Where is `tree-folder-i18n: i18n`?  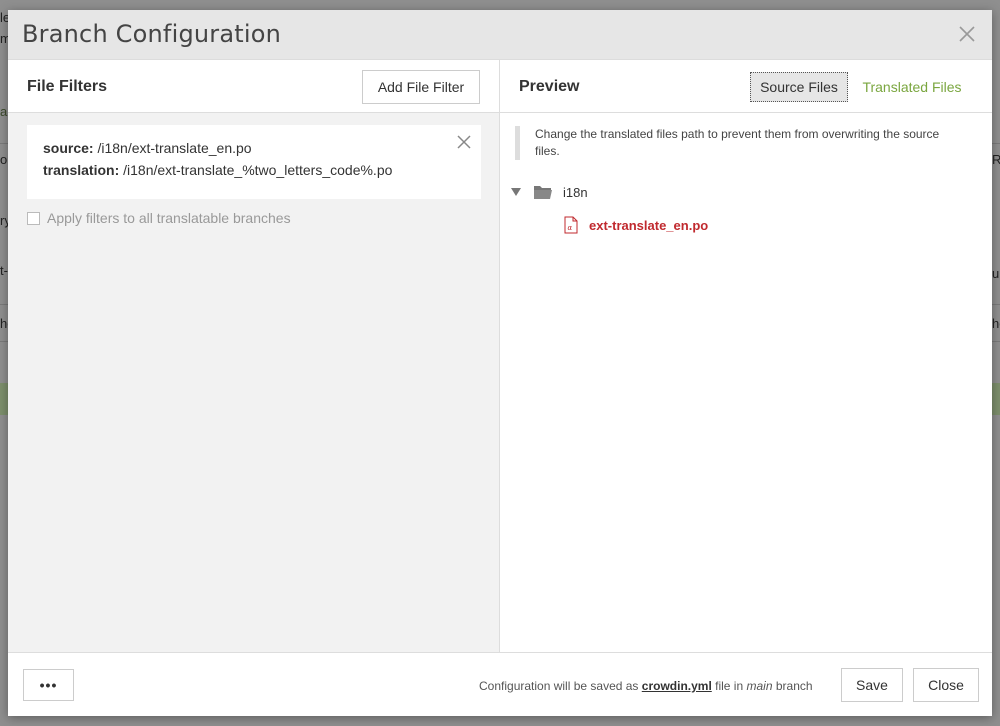
tree-folder-i18n: i18n is located at coordinates (549, 192).